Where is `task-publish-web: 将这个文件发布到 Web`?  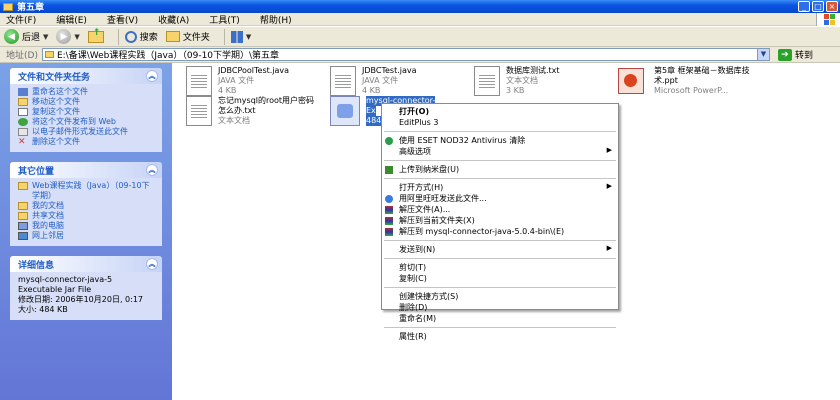 task-publish-web: 将这个文件发布到 Web is located at coordinates (87, 122).